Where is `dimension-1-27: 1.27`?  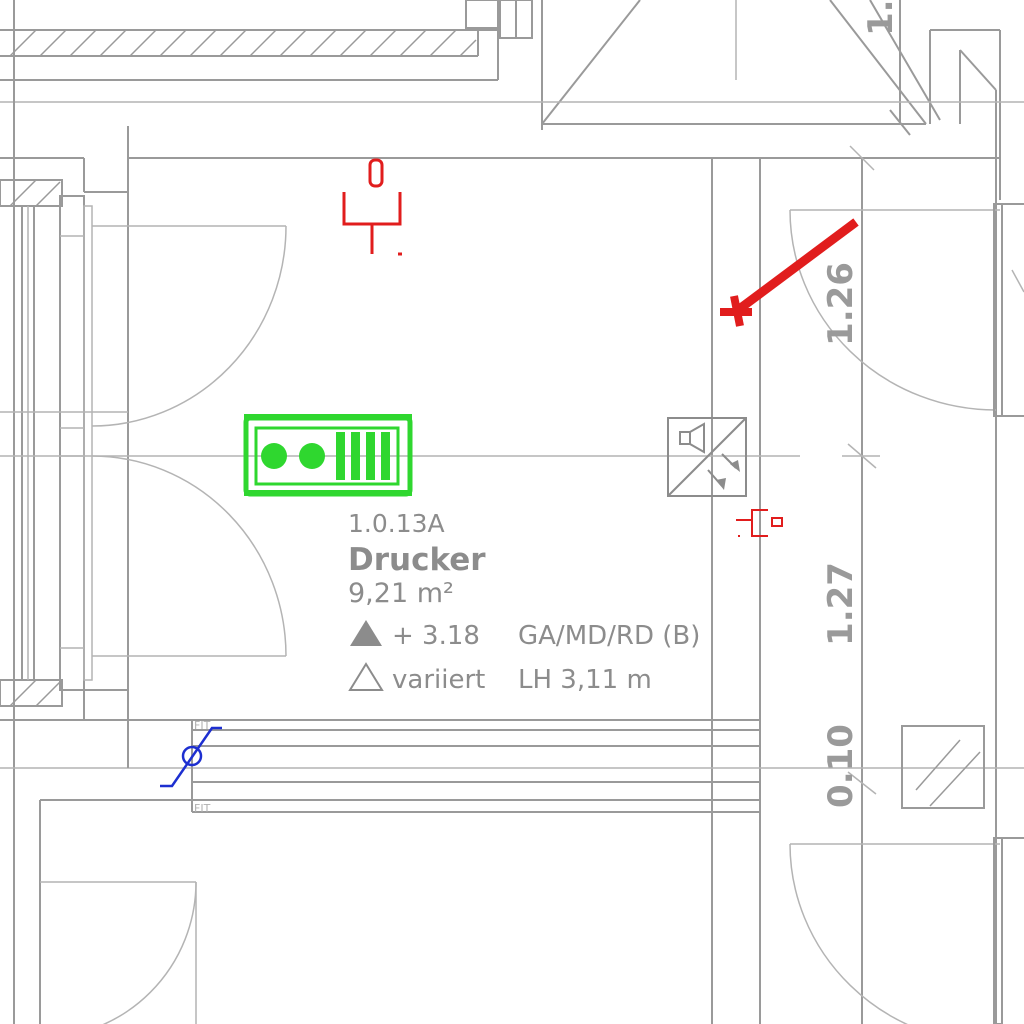 dimension-1-27: 1.27 is located at coordinates (841, 604).